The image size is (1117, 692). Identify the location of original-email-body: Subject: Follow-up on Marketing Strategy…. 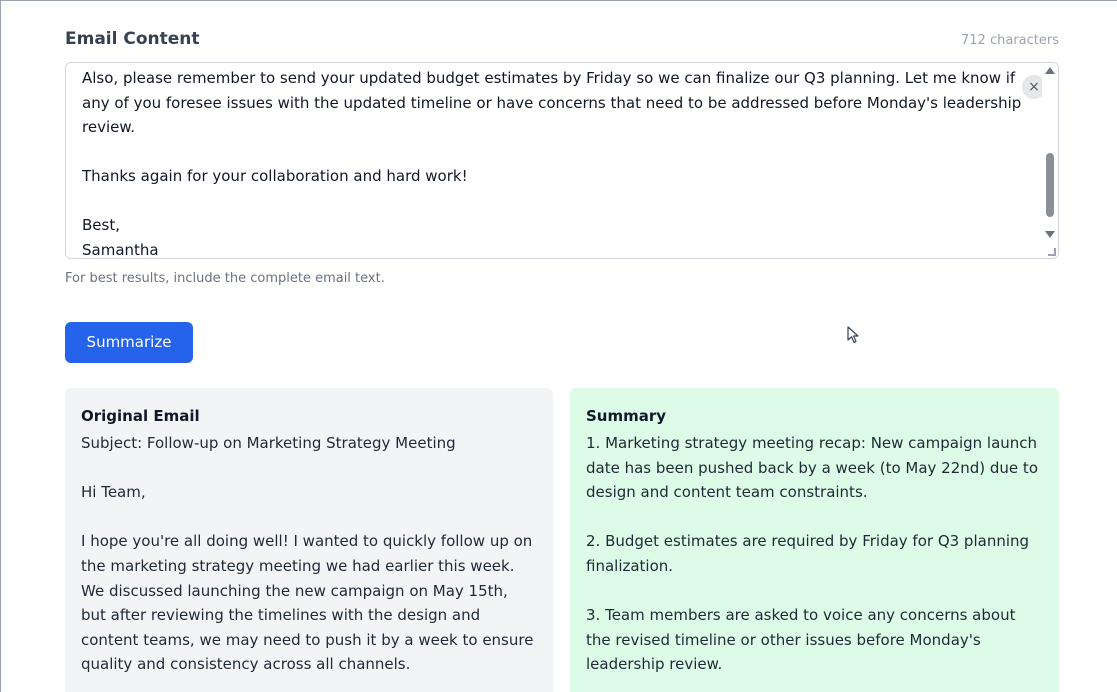
(307, 554).